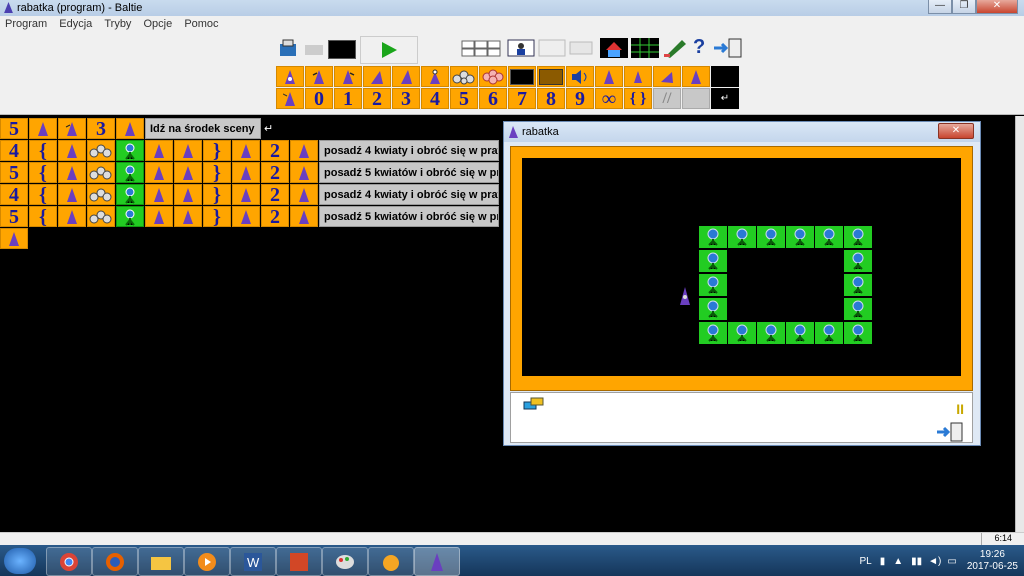 The image size is (1024, 576). Describe the element at coordinates (676, 48) in the screenshot. I see `paint-icon` at that location.